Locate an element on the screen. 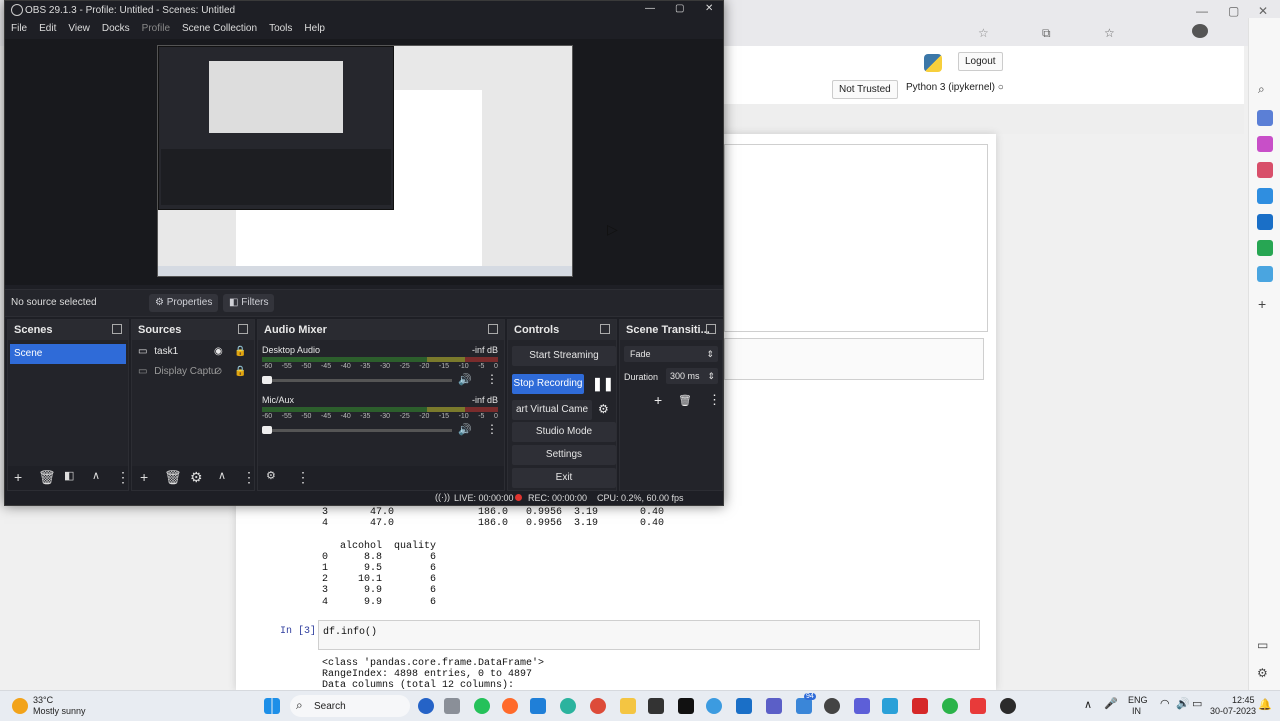  task-view-icon is located at coordinates (452, 706).